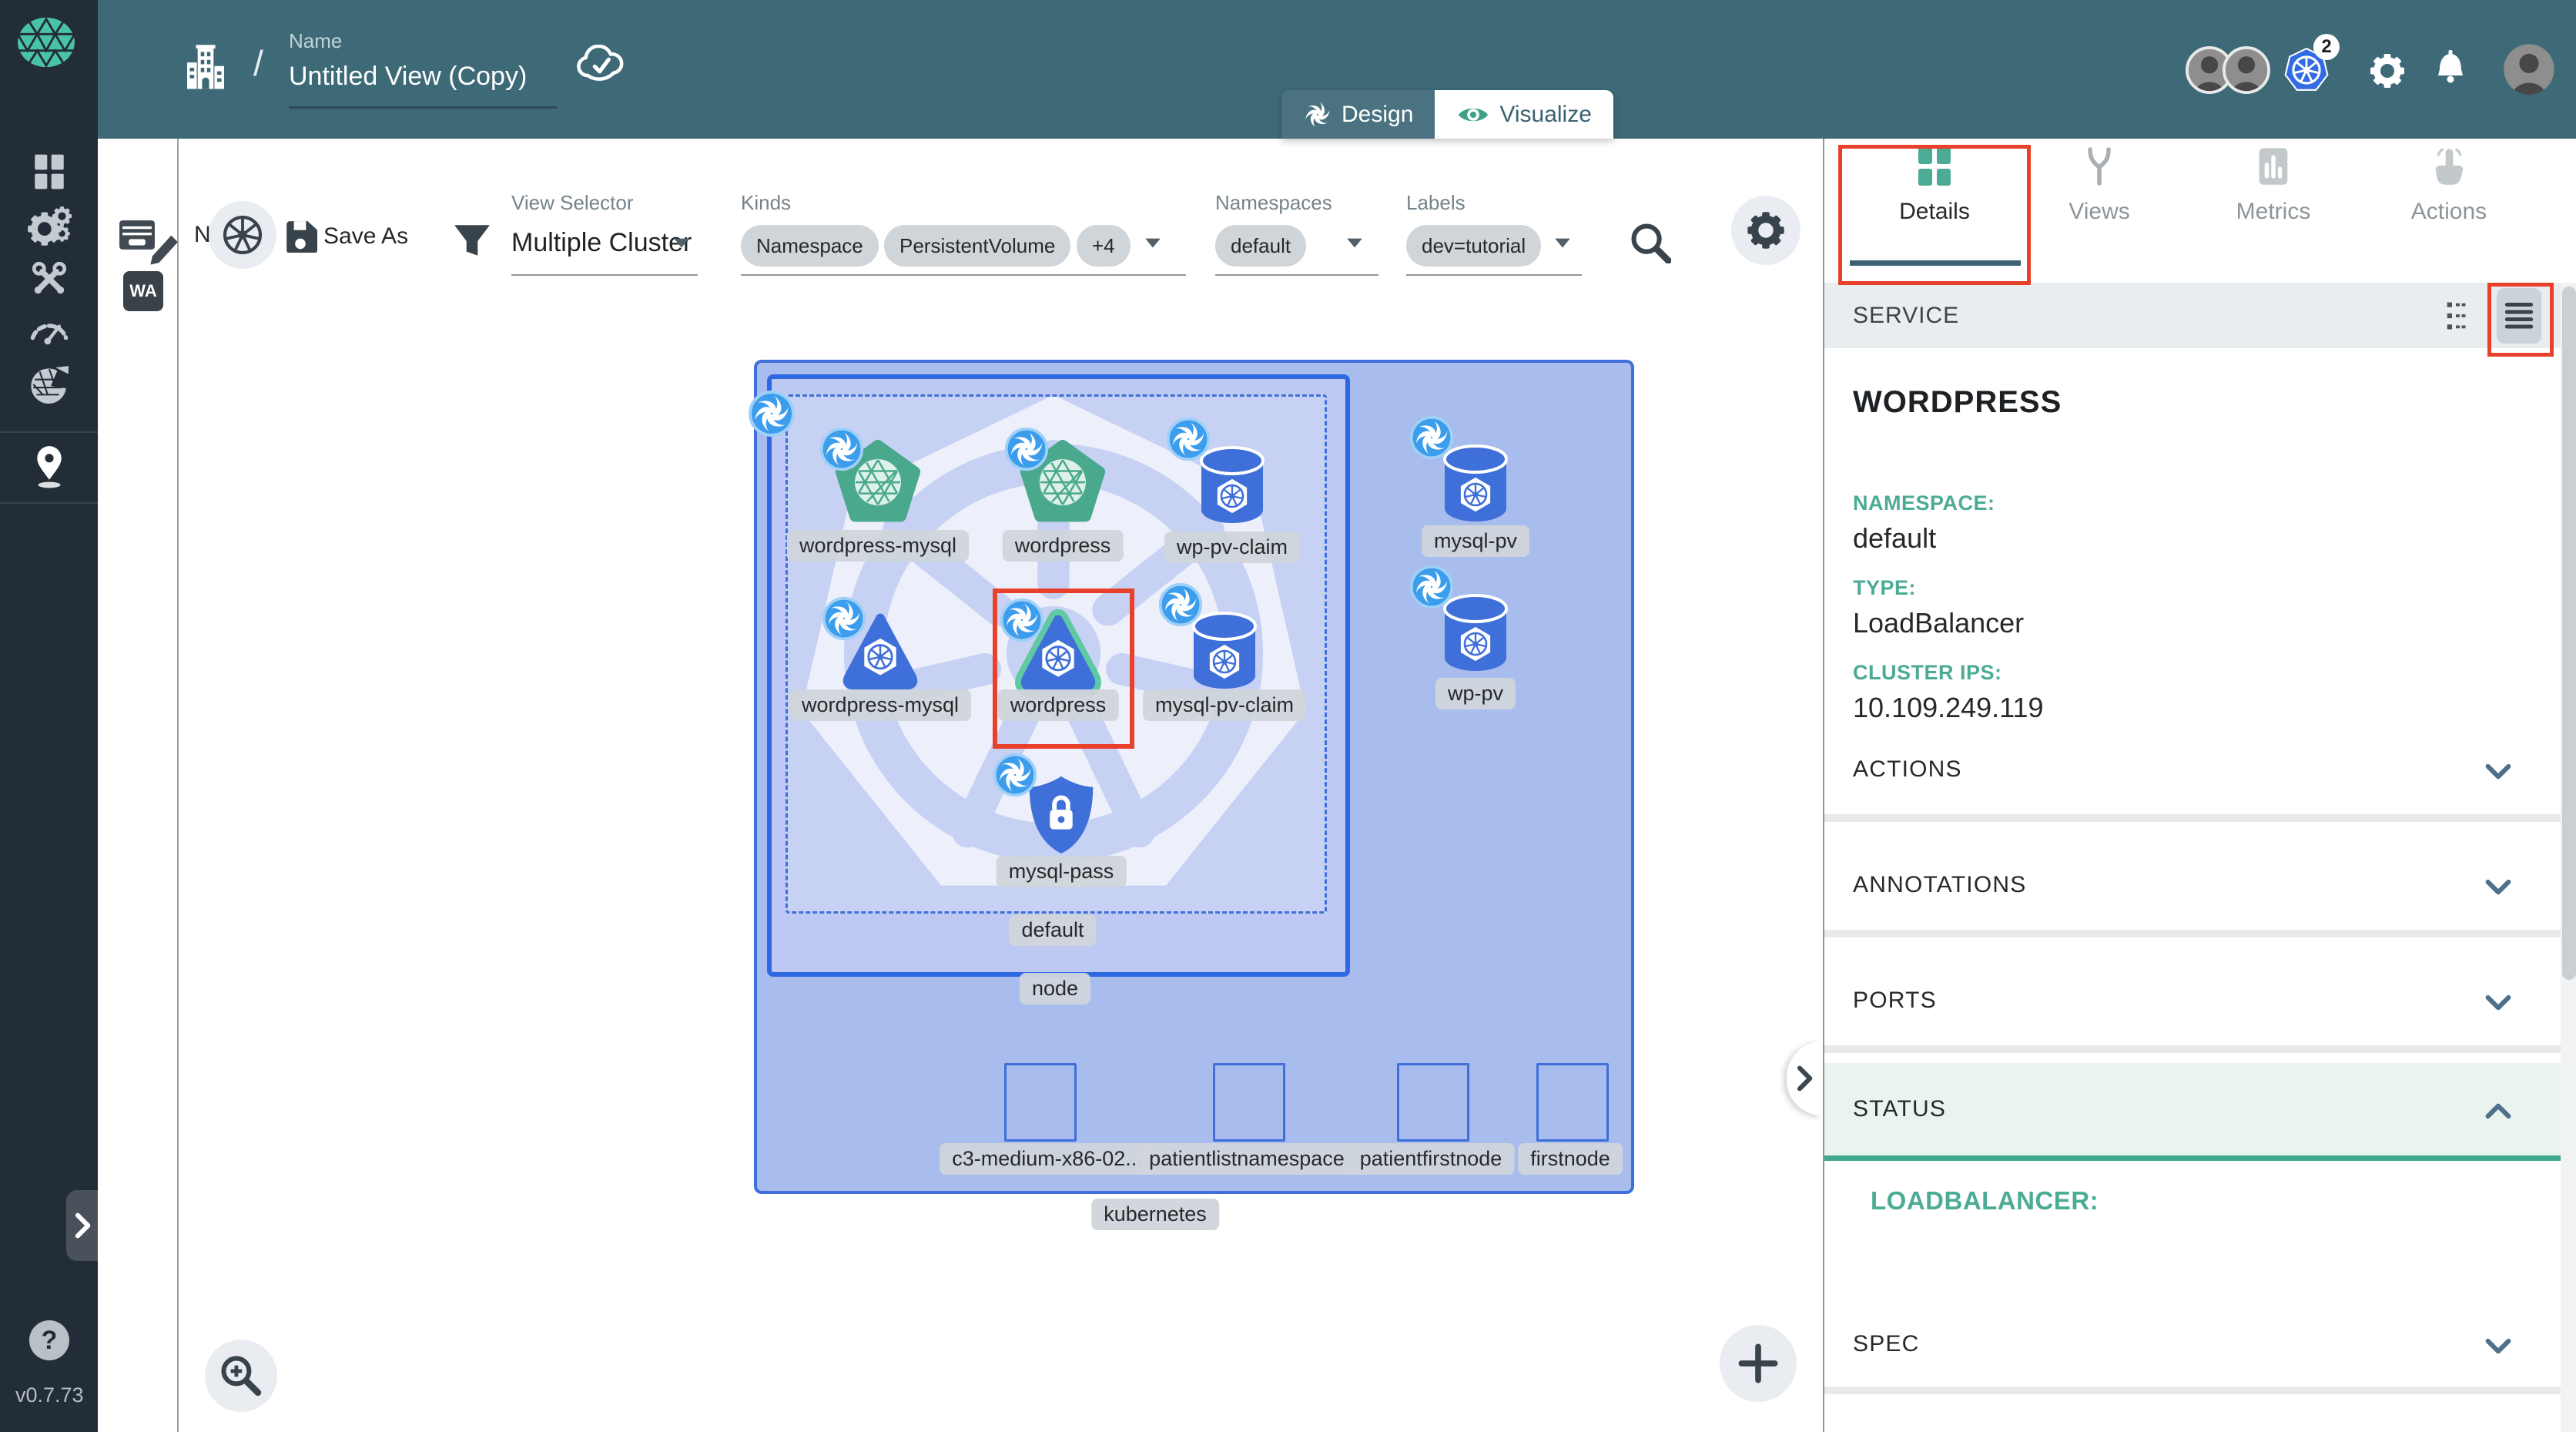 The width and height of the screenshot is (2576, 1432). What do you see at coordinates (49, 1395) in the screenshot?
I see `version-label: v0.7.73` at bounding box center [49, 1395].